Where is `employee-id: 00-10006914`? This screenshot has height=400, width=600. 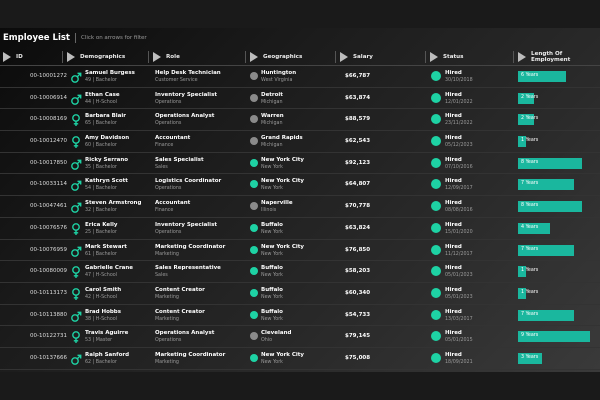 employee-id: 00-10006914 is located at coordinates (48, 97).